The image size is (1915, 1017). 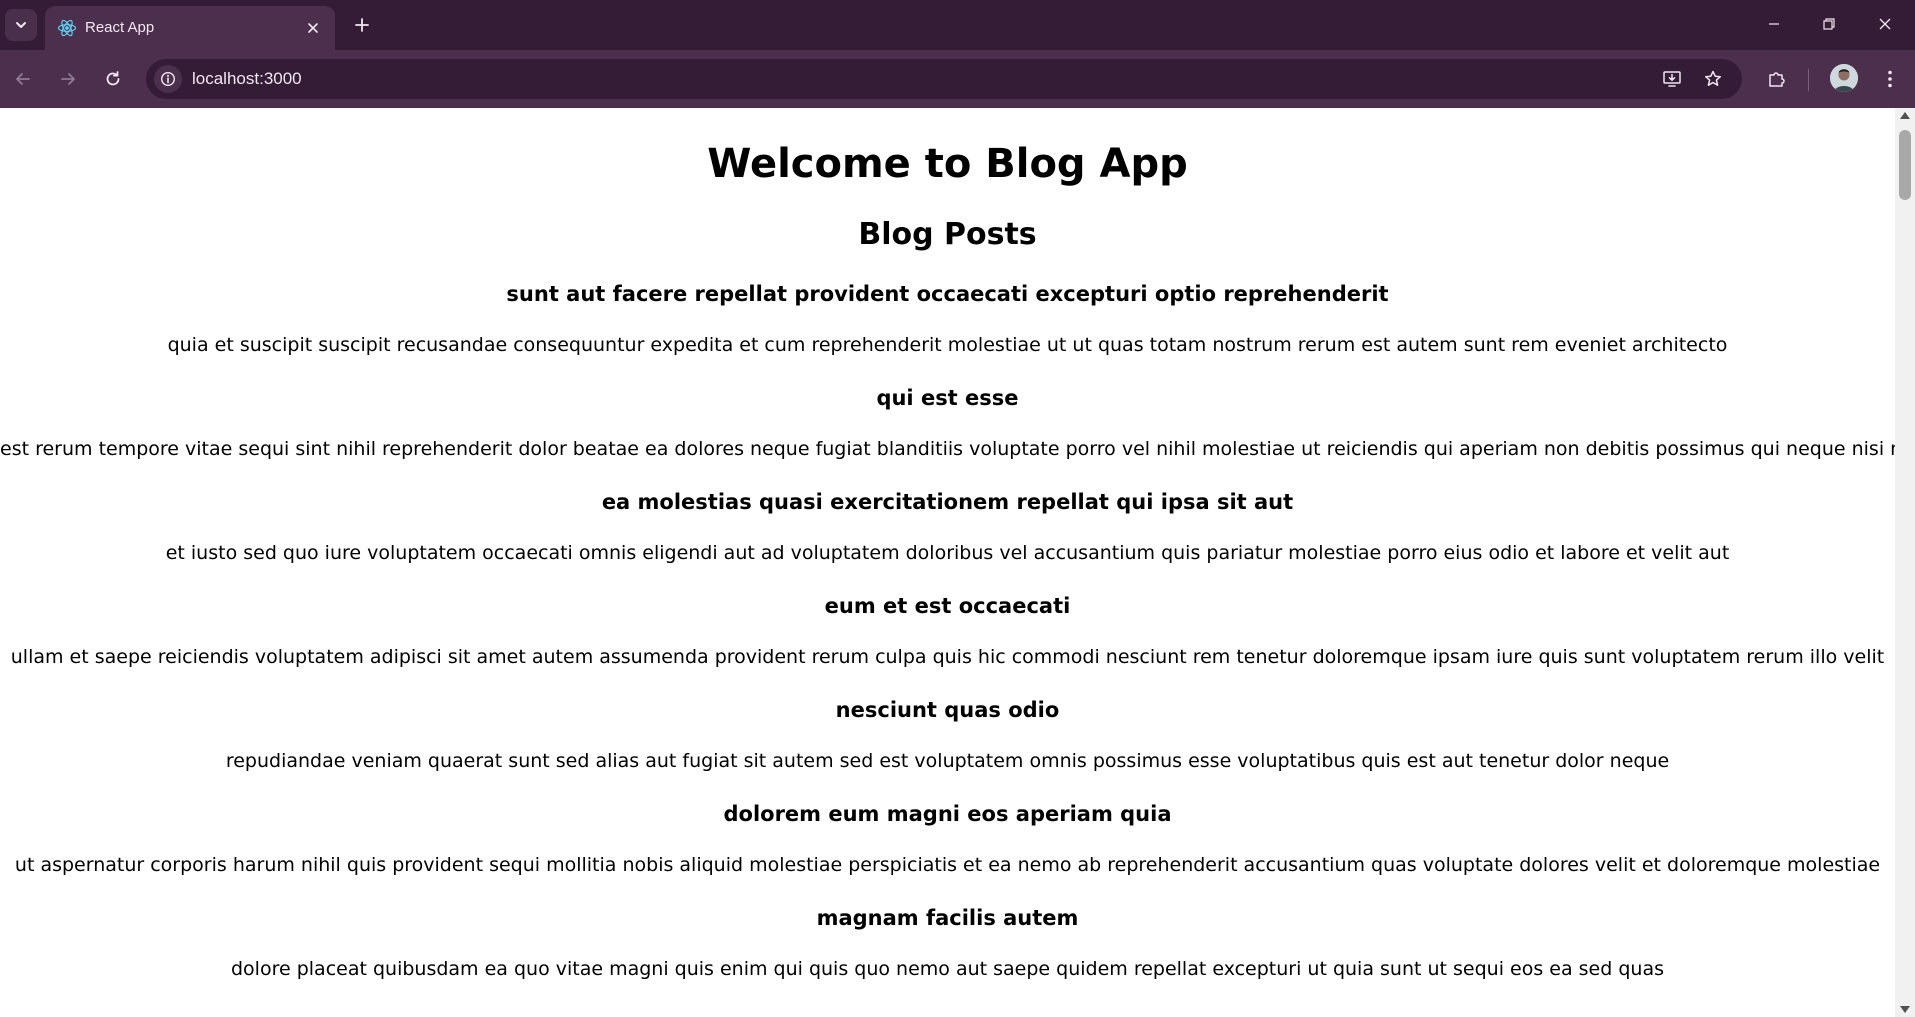 I want to click on install-app-button, so click(x=1672, y=79).